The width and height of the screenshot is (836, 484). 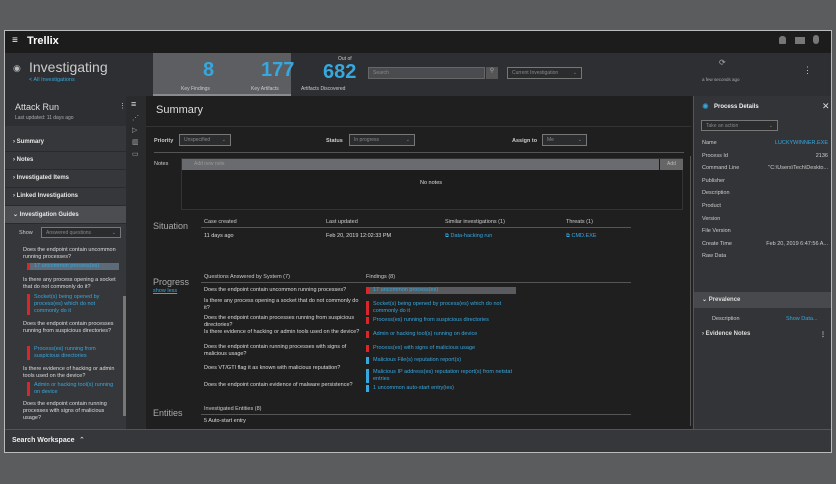 I want to click on detail-row: Publisher, so click(x=765, y=181).